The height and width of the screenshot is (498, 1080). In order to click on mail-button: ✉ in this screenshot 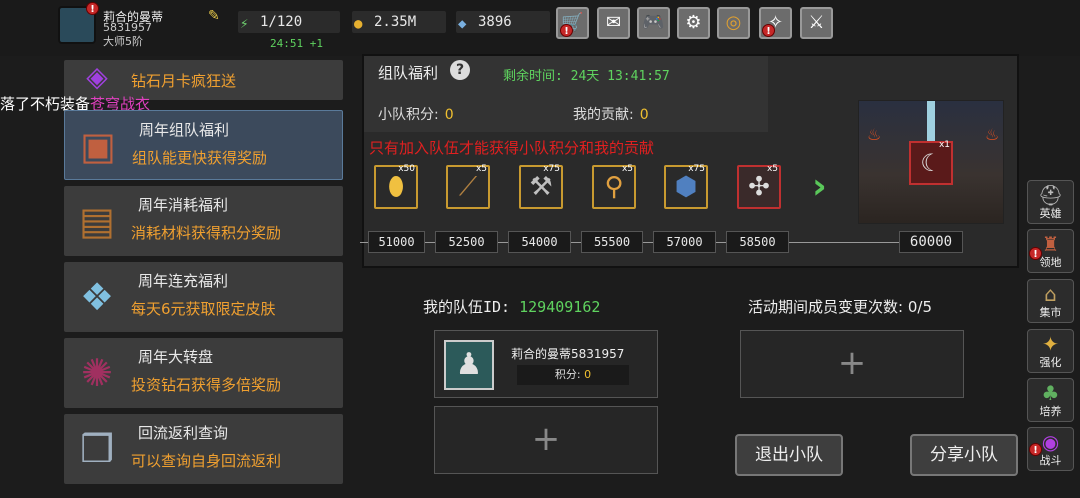, I will do `click(613, 23)`.